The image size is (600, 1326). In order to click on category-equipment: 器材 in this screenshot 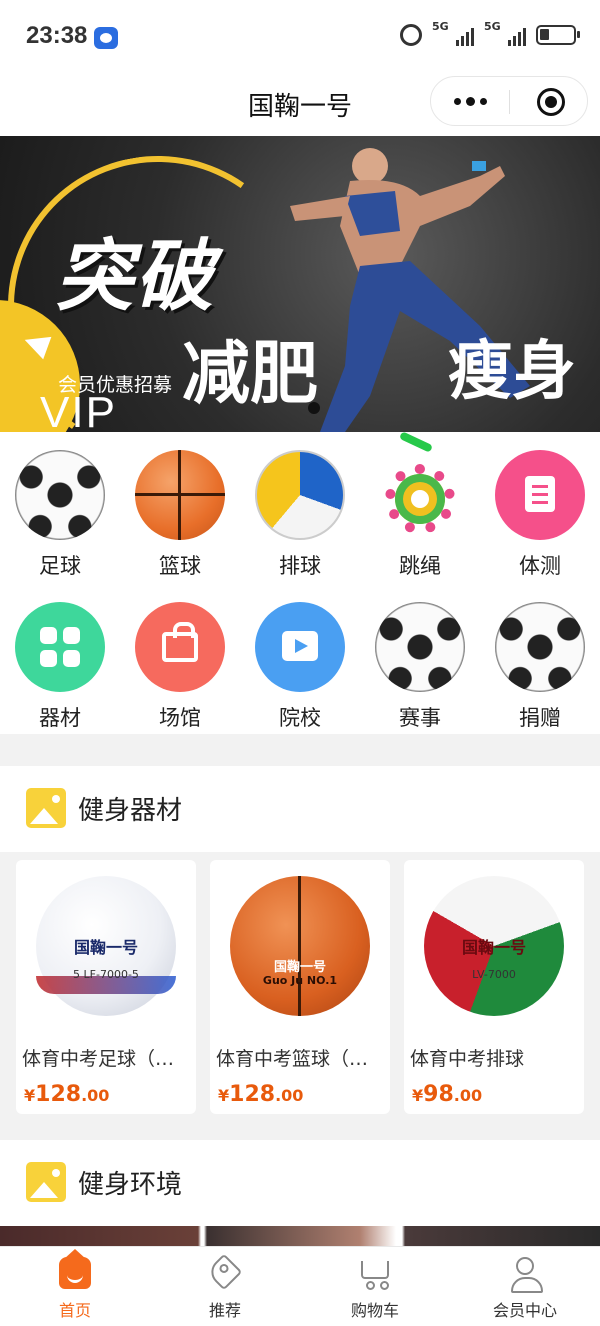, I will do `click(60, 659)`.